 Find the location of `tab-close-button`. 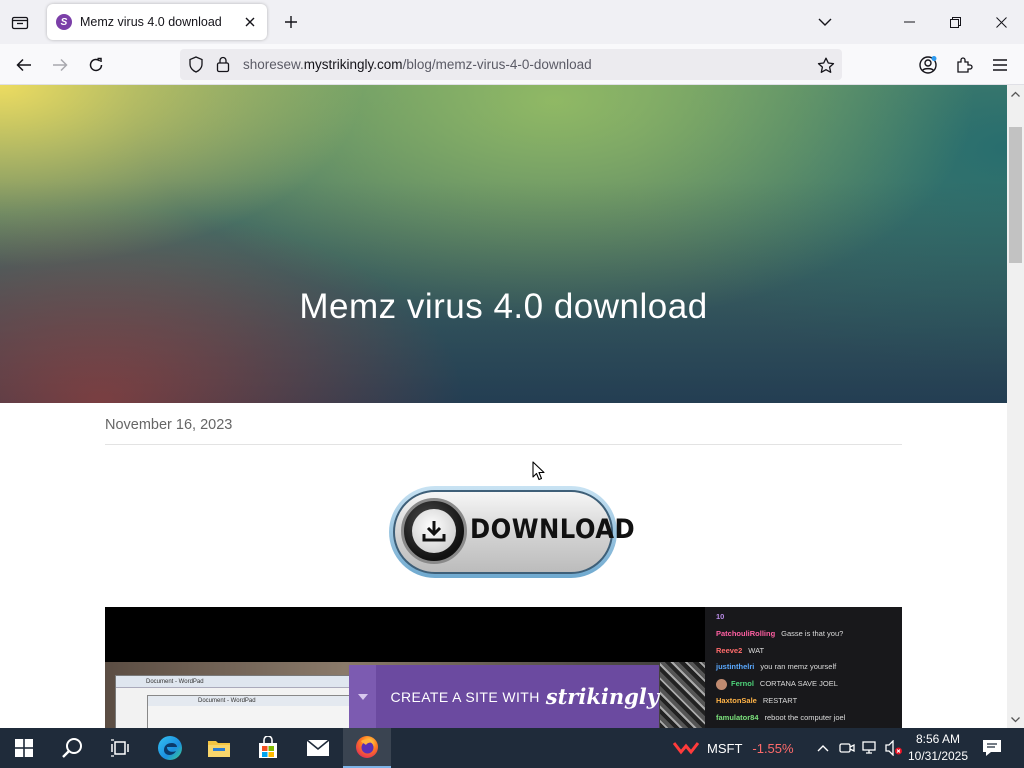

tab-close-button is located at coordinates (250, 22).